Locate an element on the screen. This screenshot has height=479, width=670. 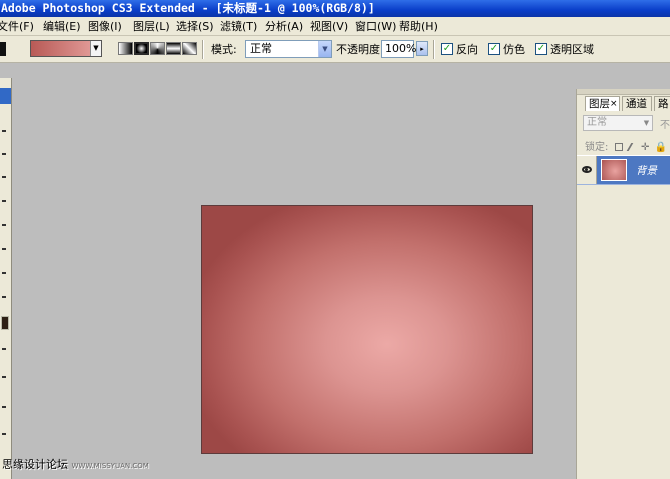
angle-gradient-button is located at coordinates (157, 48).